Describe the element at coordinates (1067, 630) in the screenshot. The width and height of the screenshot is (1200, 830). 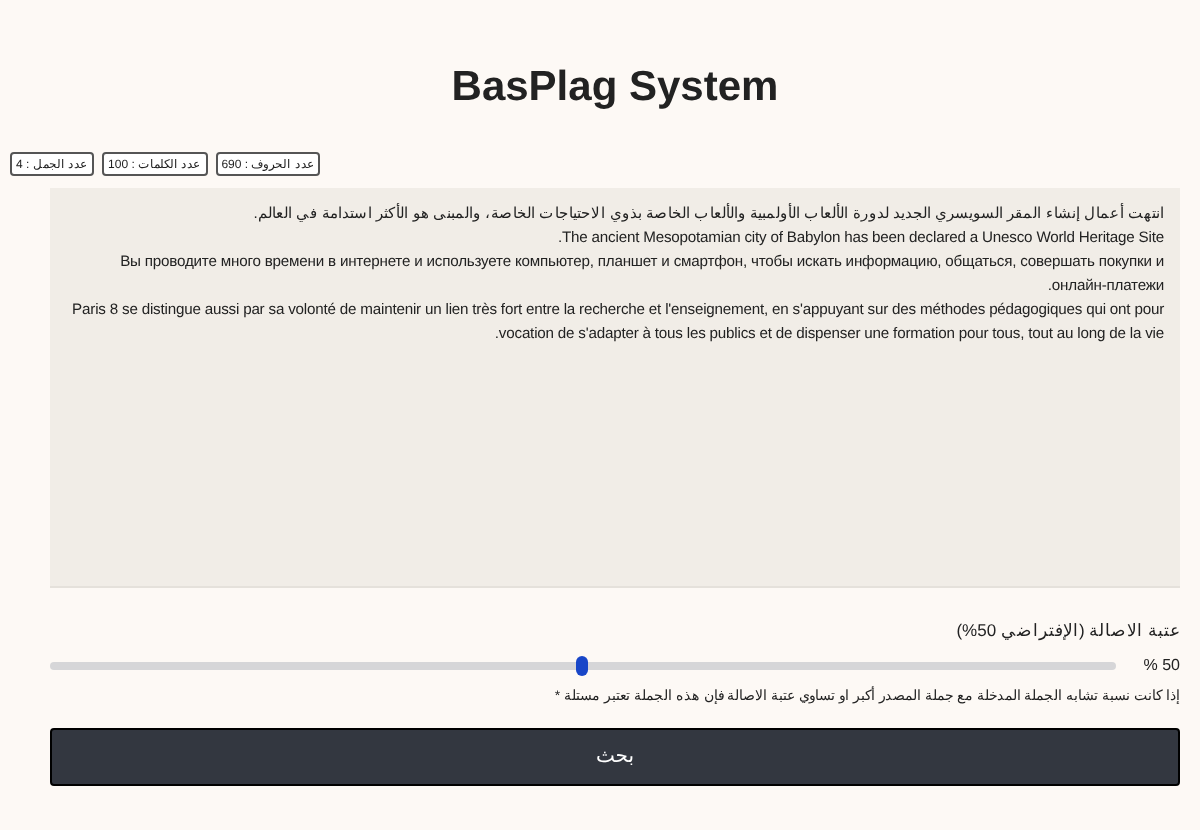
I see `threshold-label: عتبة الاصالة (الإفتراضي 50%)` at that location.